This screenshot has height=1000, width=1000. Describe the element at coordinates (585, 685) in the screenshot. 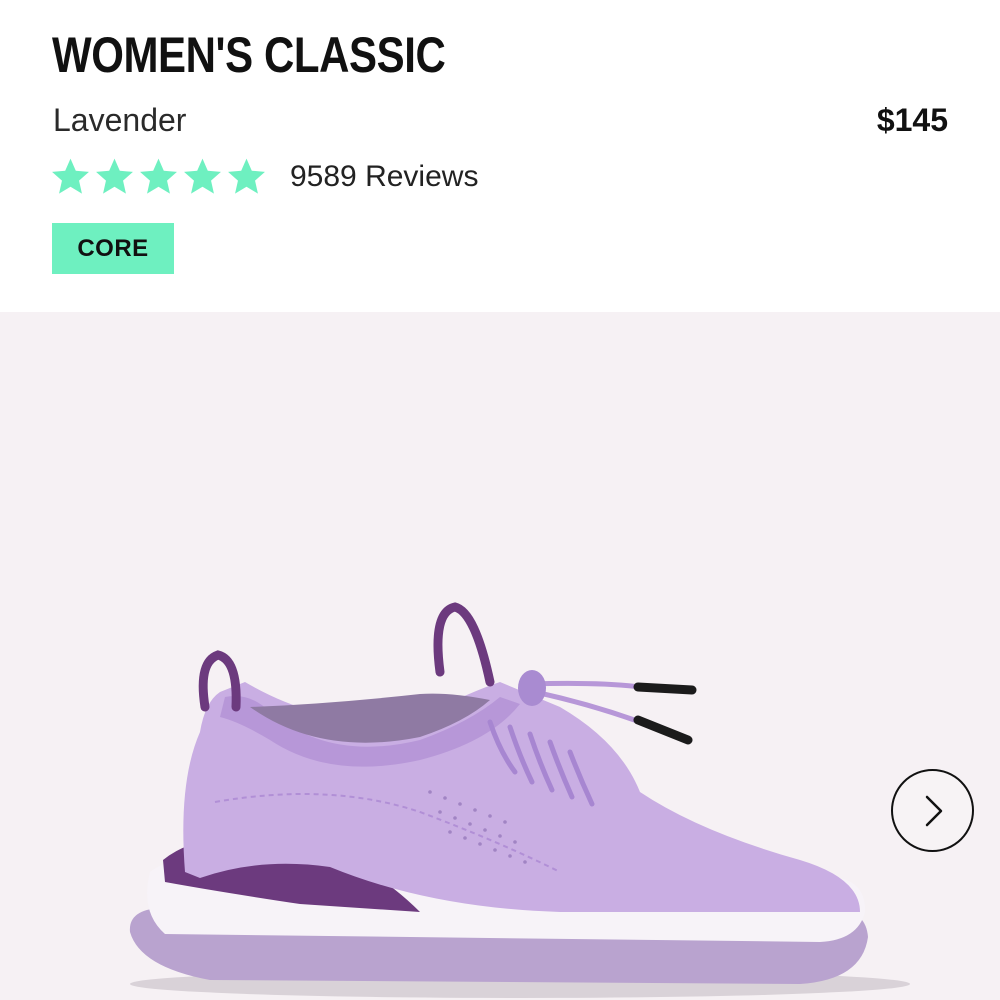

I see `shoe-cord` at that location.